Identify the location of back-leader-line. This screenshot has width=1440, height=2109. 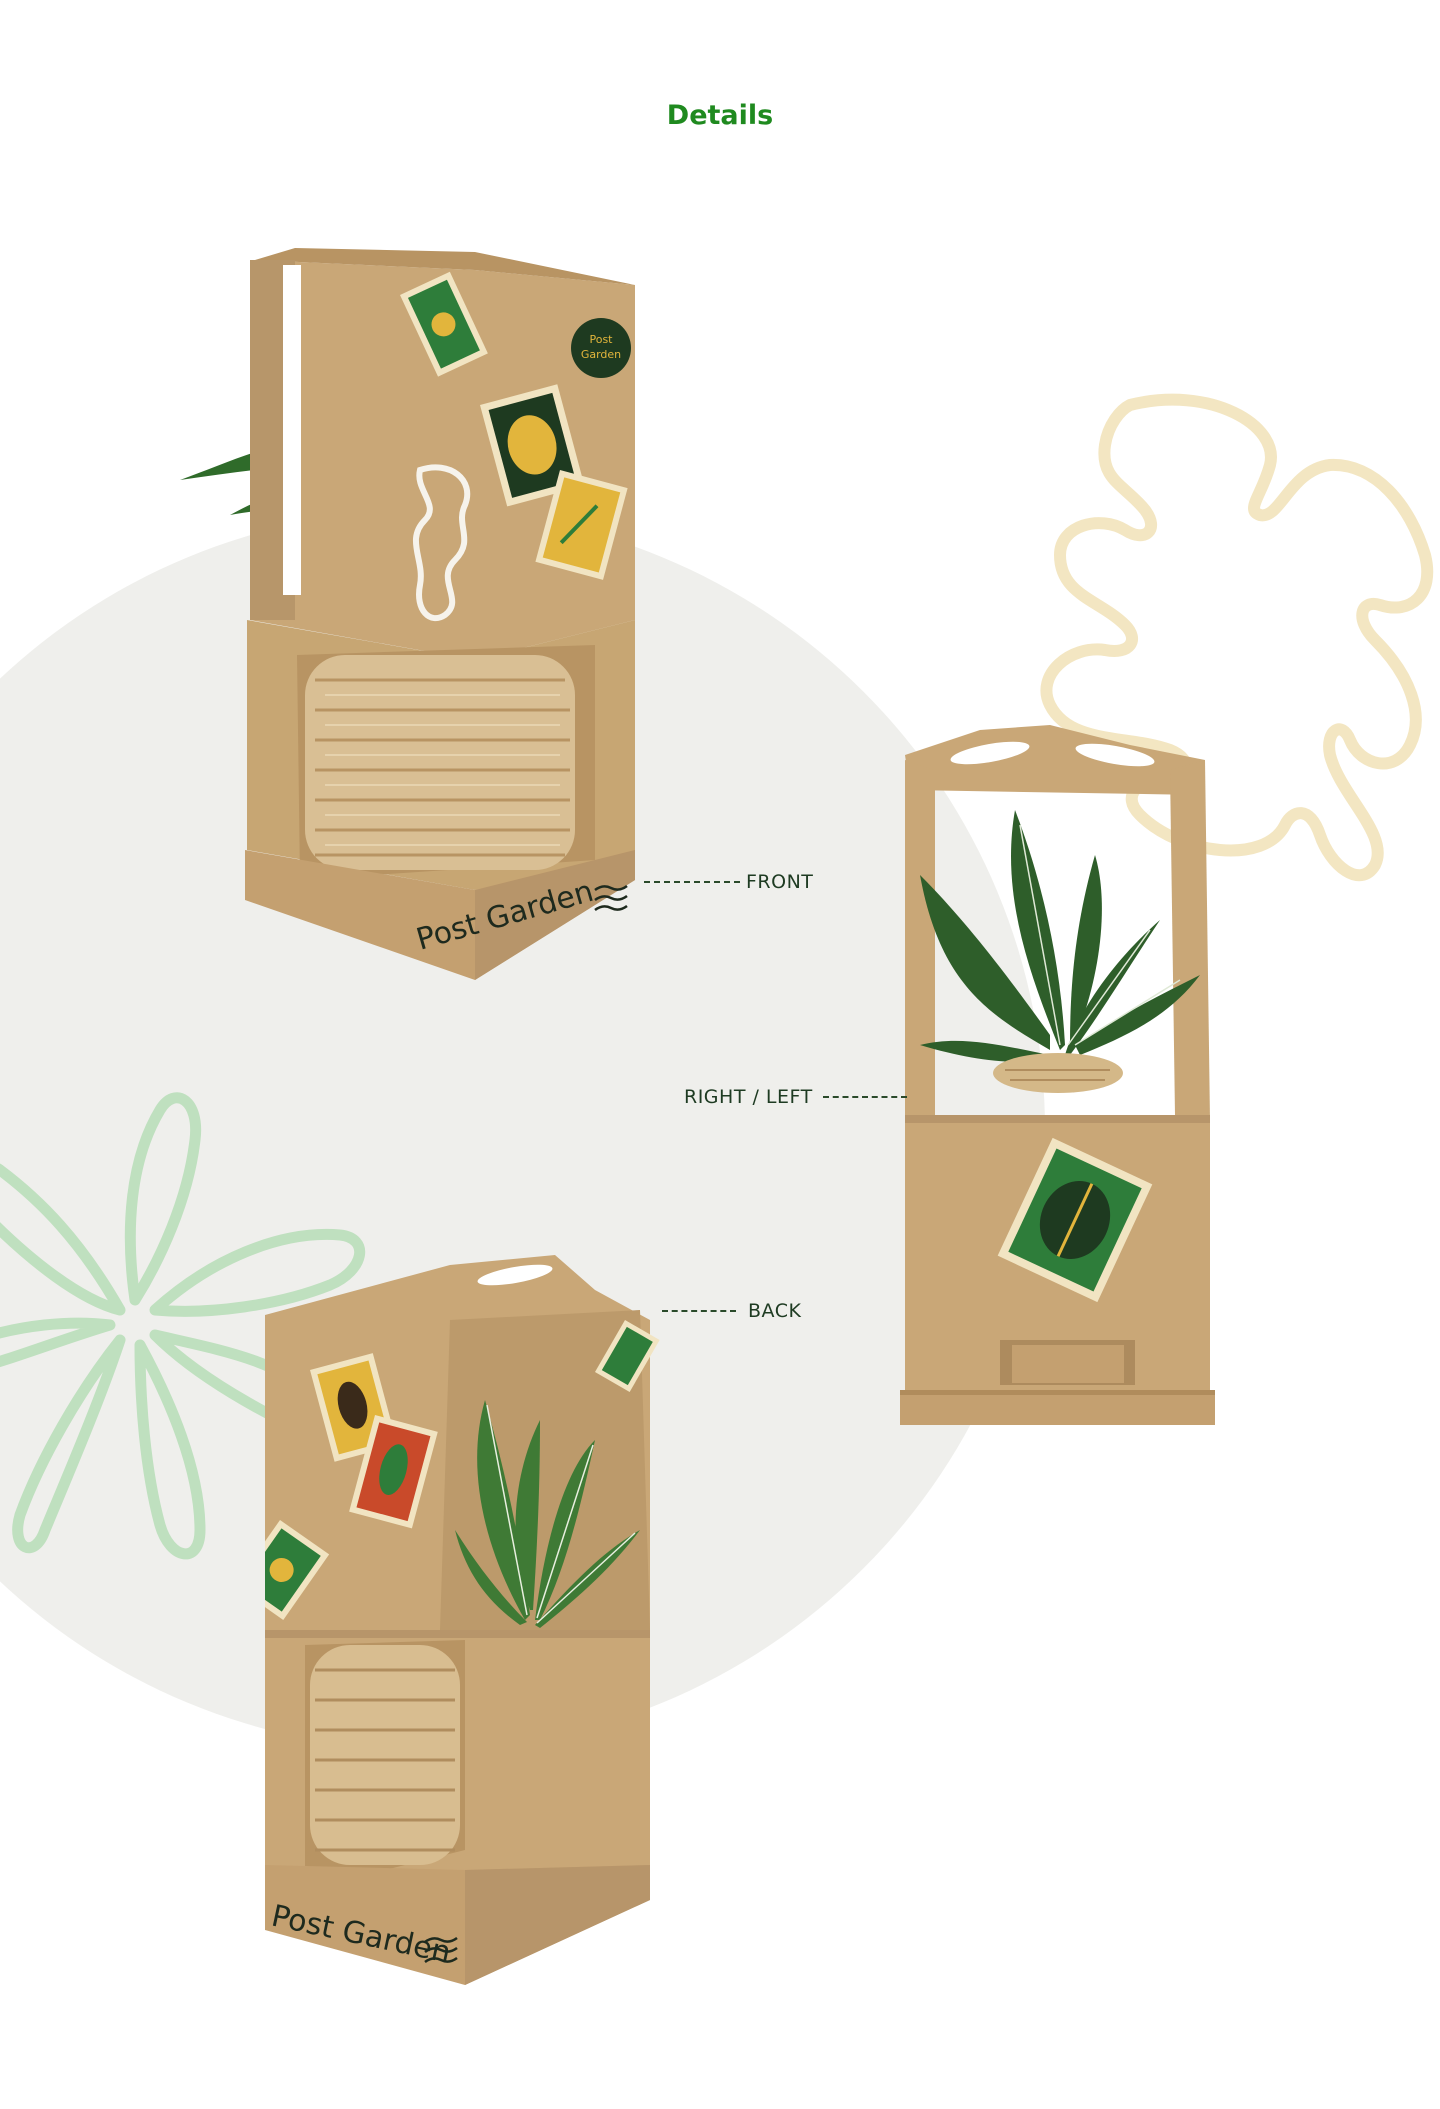
(699, 1311).